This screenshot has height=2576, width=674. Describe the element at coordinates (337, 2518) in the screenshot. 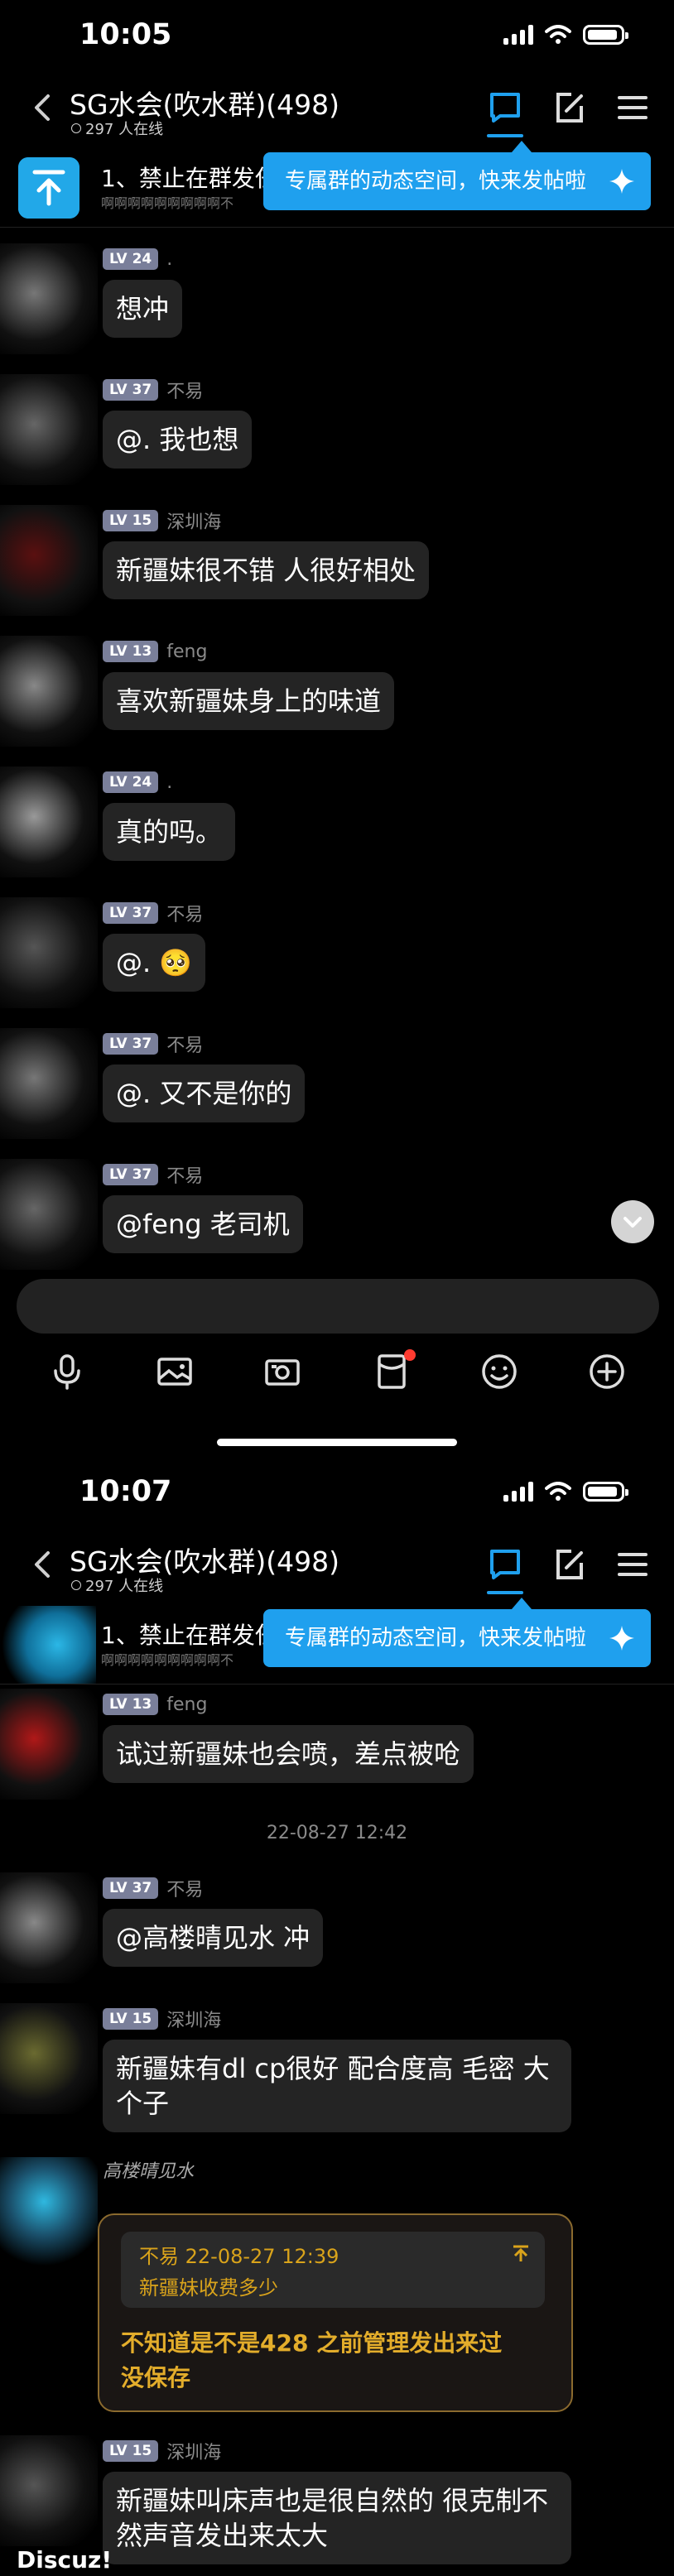

I see `message-bubble: 新疆妹叫床声也是很自然的 很克制不 然声音发出来太大` at that location.